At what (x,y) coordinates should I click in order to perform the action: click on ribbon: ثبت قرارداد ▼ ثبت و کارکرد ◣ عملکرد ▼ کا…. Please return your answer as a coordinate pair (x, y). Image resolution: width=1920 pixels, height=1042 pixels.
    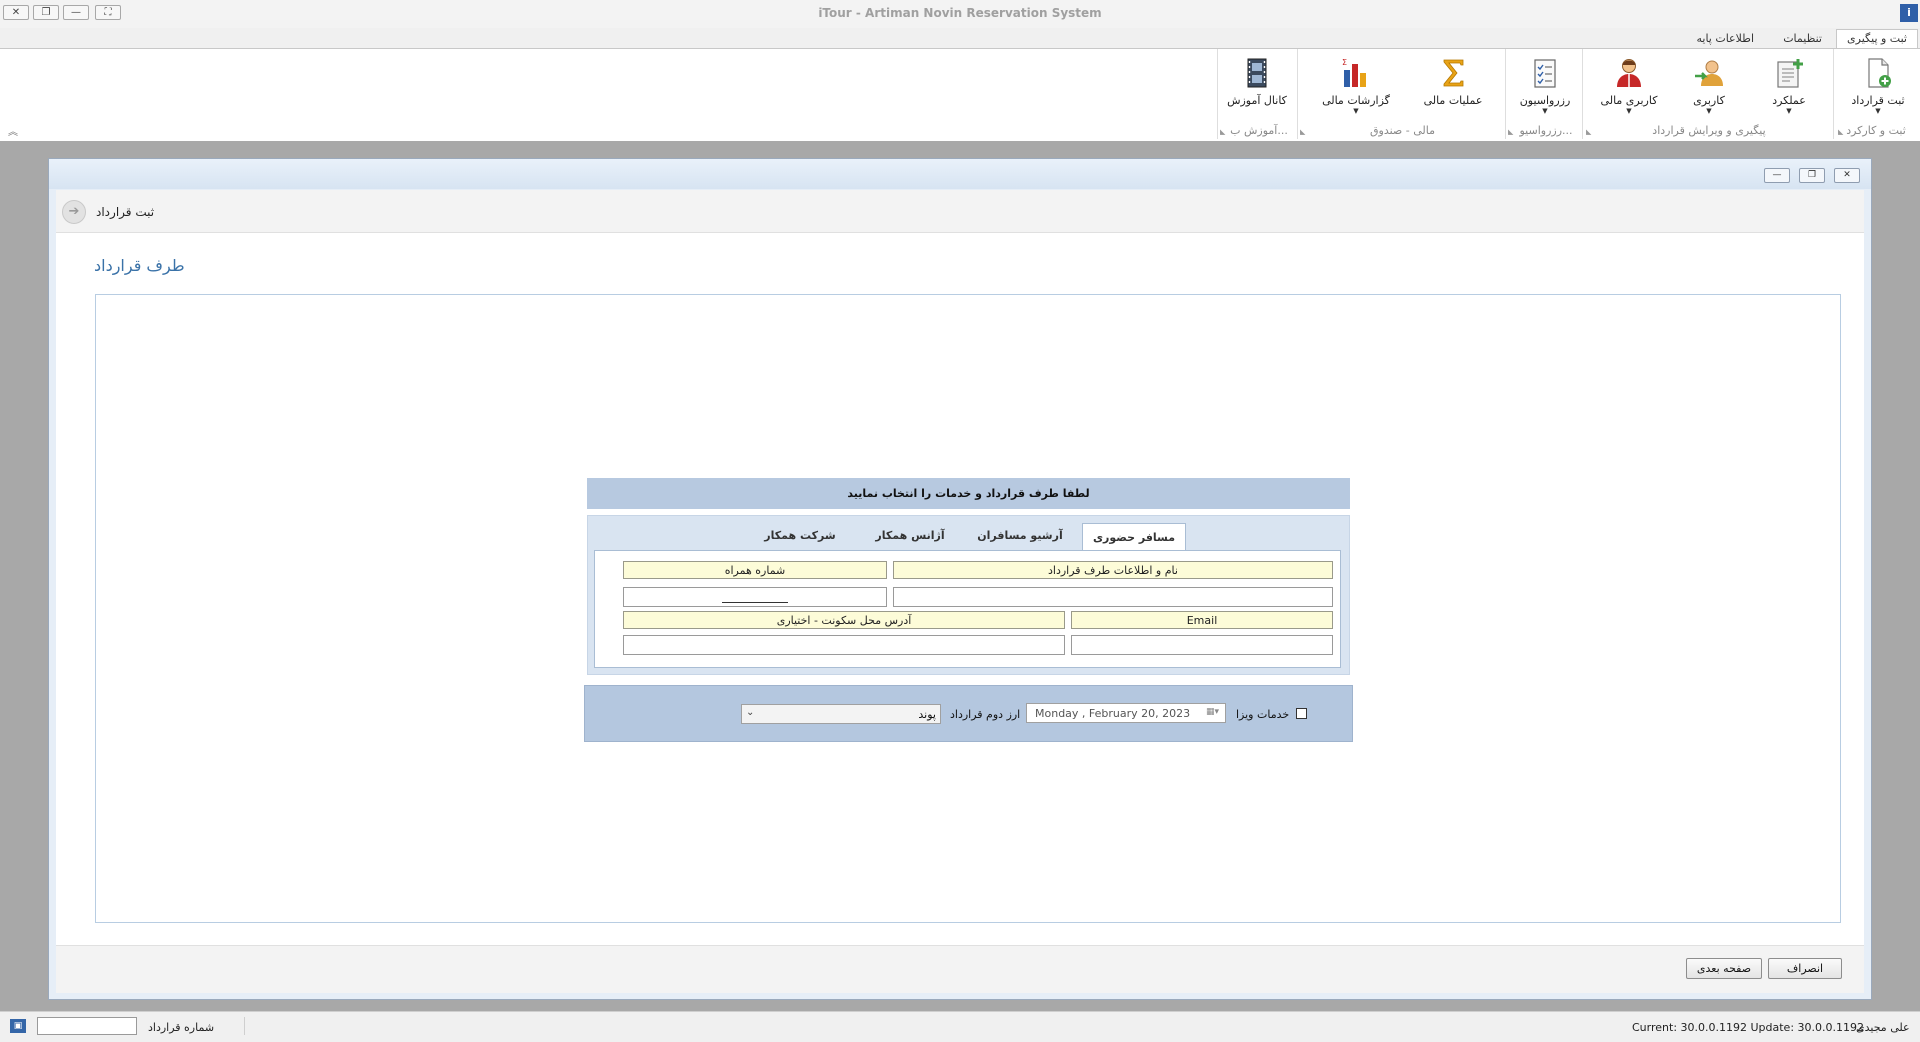
    Looking at the image, I should click on (960, 95).